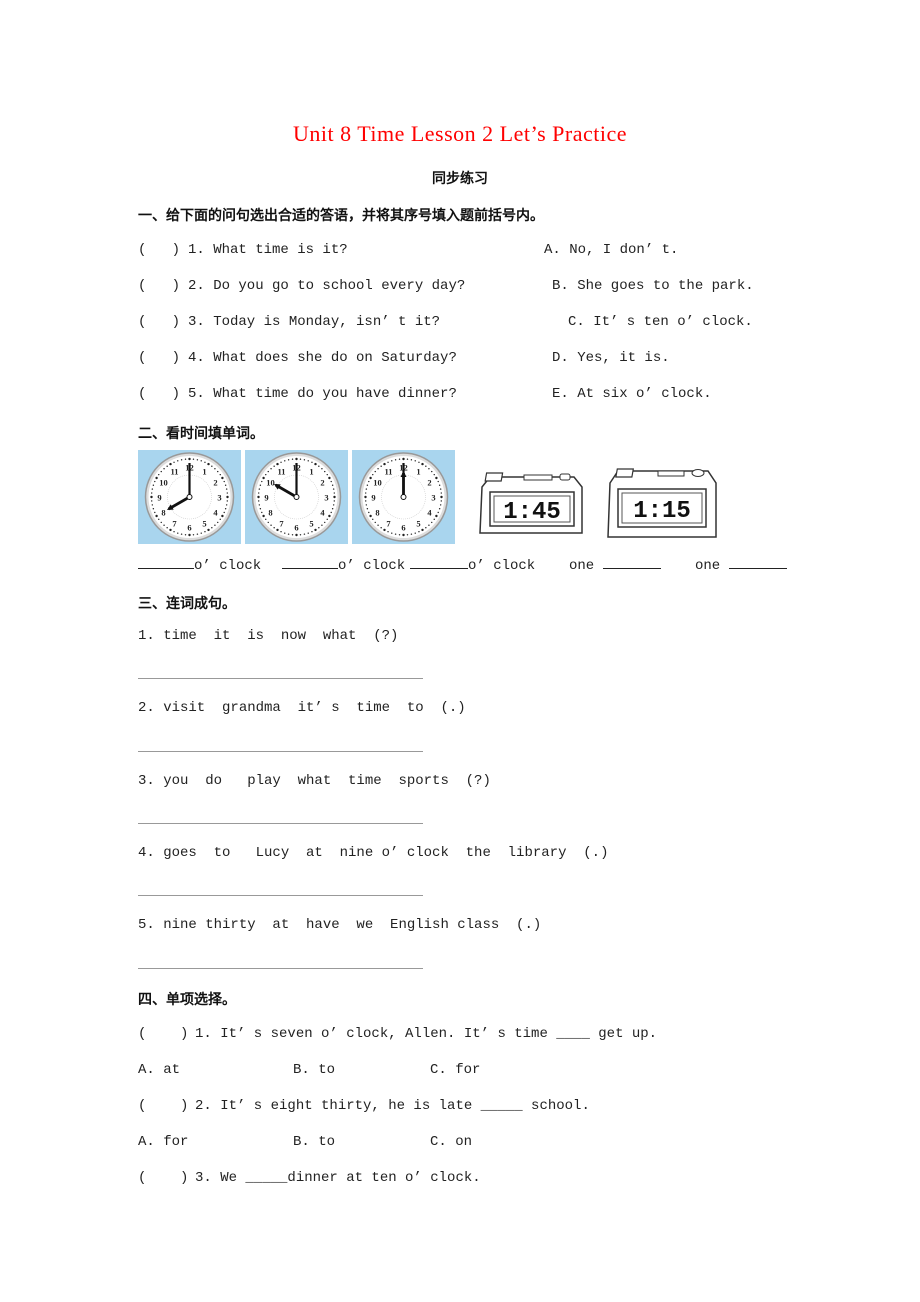 This screenshot has width=920, height=1302. What do you see at coordinates (611, 358) in the screenshot?
I see `answer-option: D. Yes, it is.` at bounding box center [611, 358].